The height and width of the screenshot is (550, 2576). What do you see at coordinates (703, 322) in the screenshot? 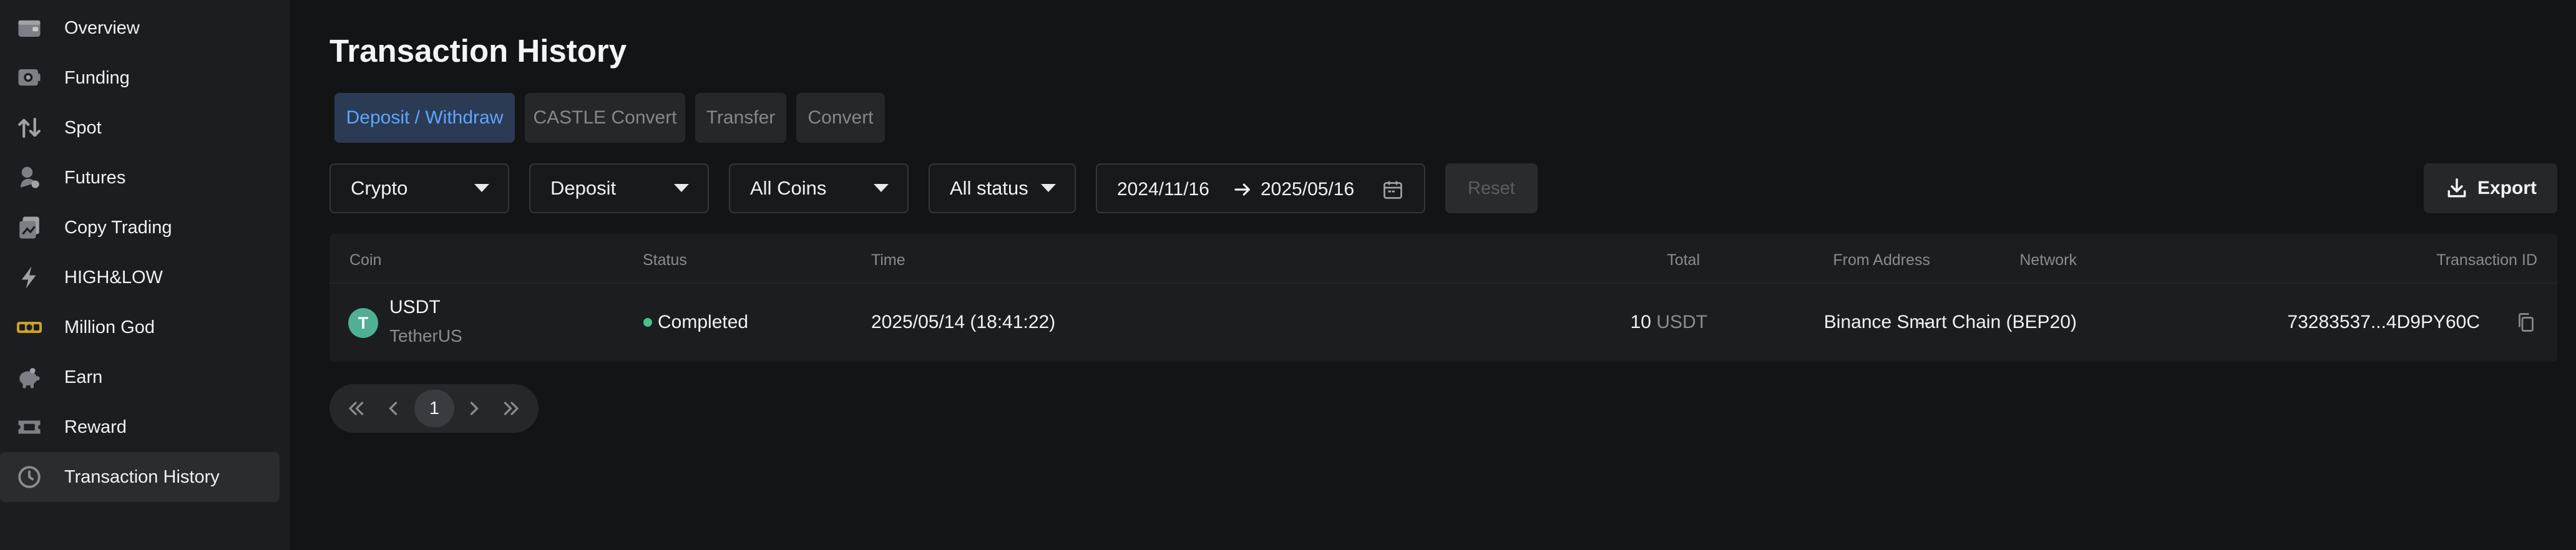
I see `status-text: Completed` at bounding box center [703, 322].